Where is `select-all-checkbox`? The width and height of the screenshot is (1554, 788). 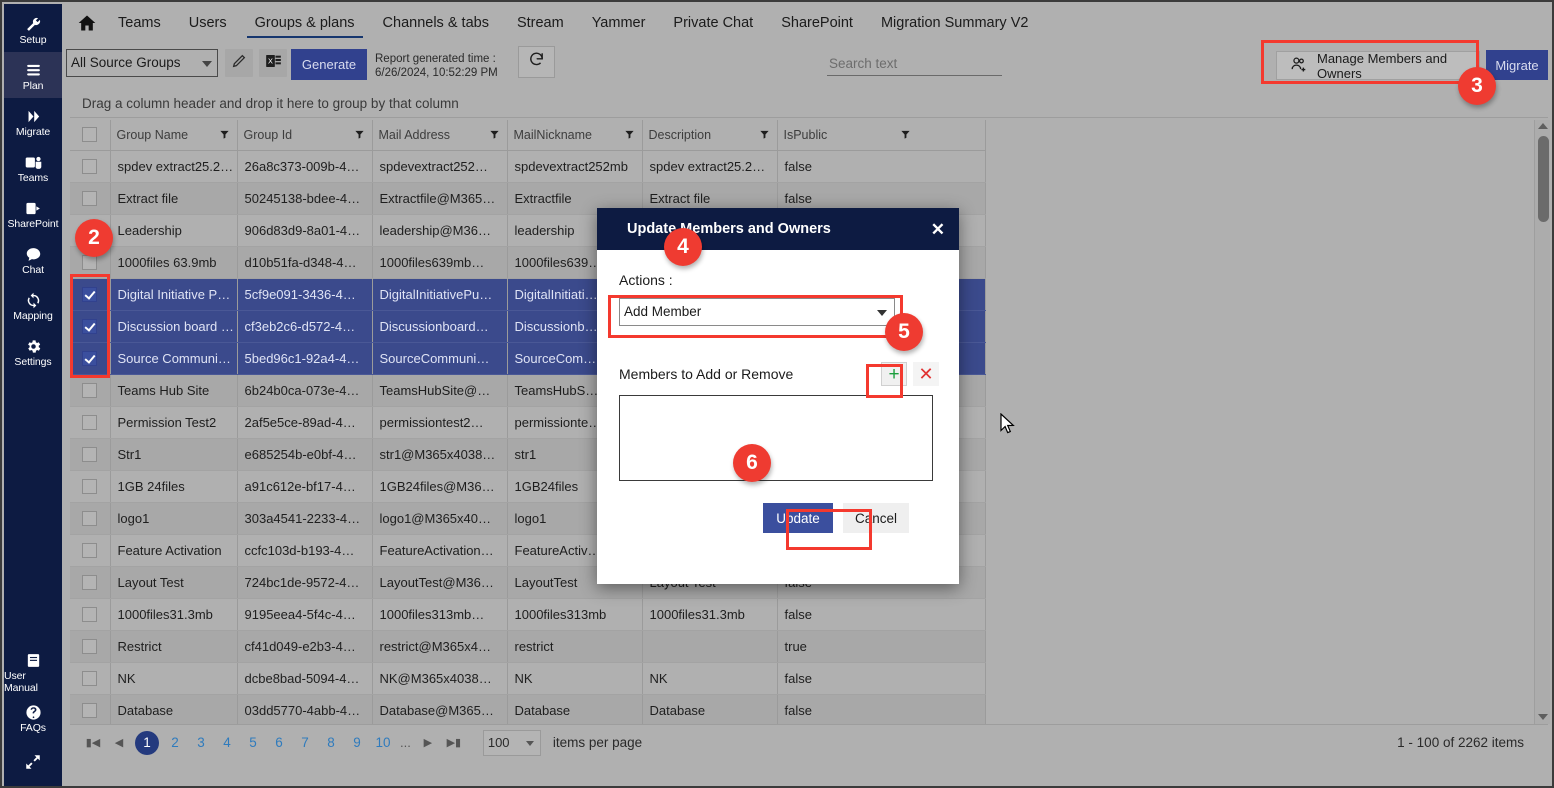
select-all-checkbox is located at coordinates (90, 135).